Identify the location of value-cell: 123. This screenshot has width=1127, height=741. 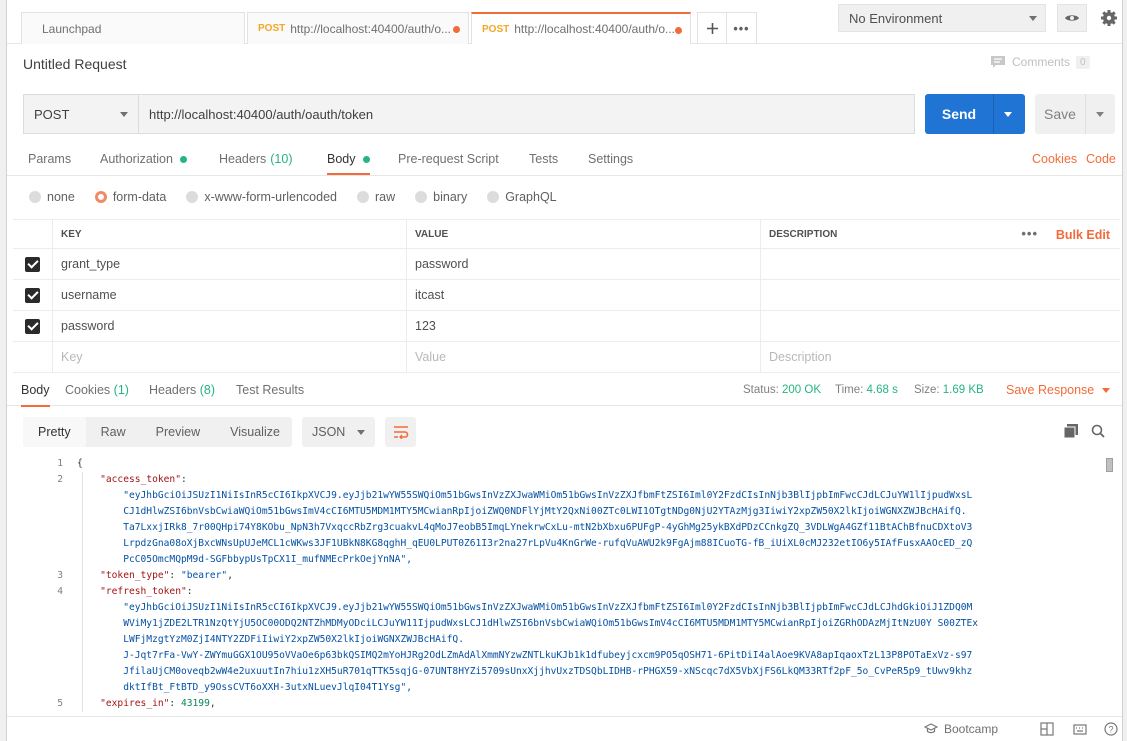
(584, 326).